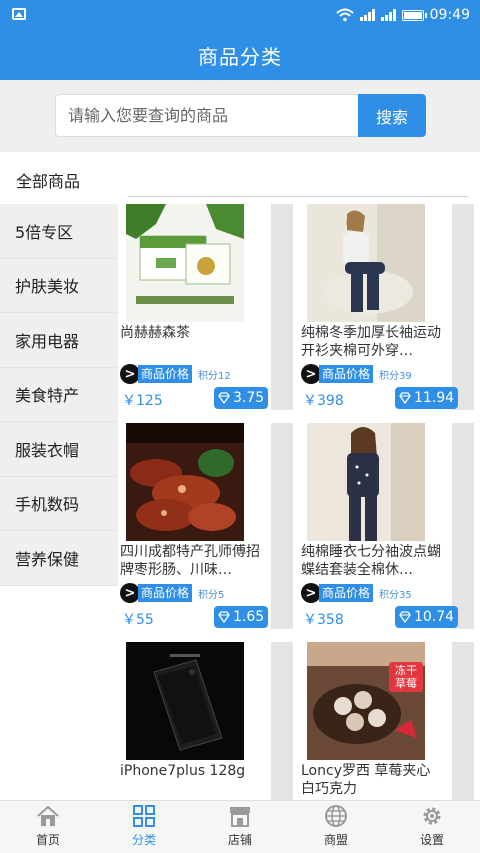 Image resolution: width=480 pixels, height=853 pixels. I want to click on nav-category: 分类, so click(144, 827).